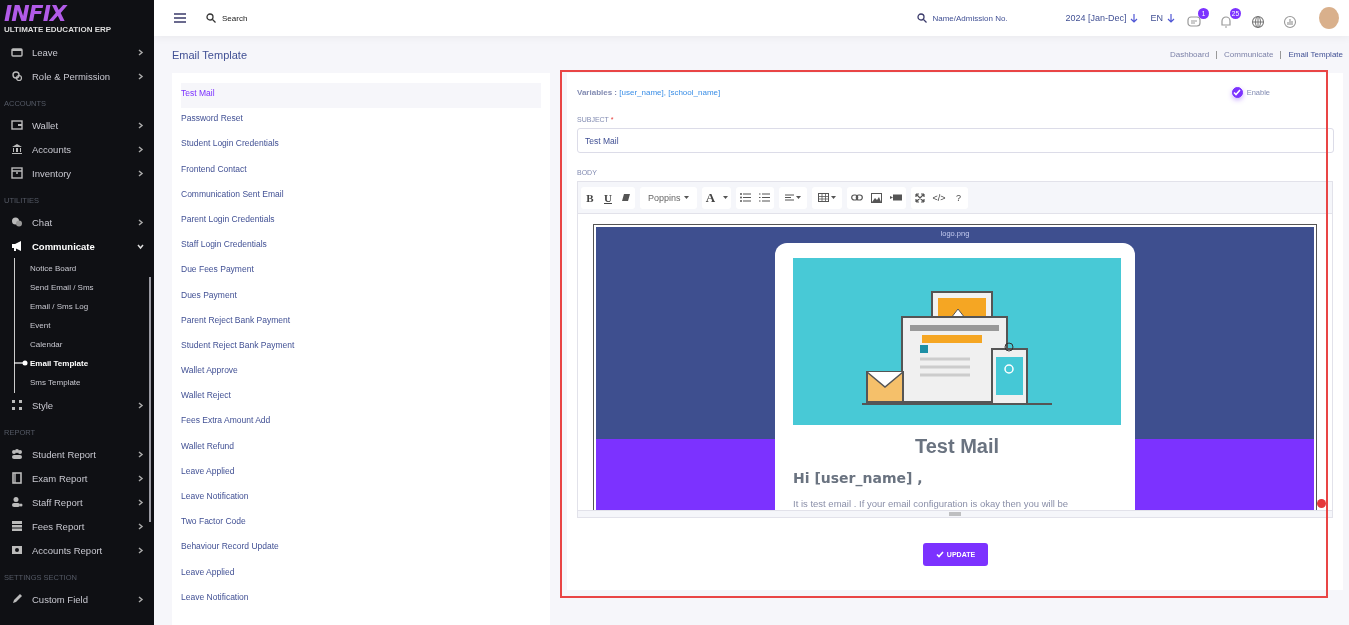  Describe the element at coordinates (955, 140) in the screenshot. I see `subject-field: Test Mail` at that location.